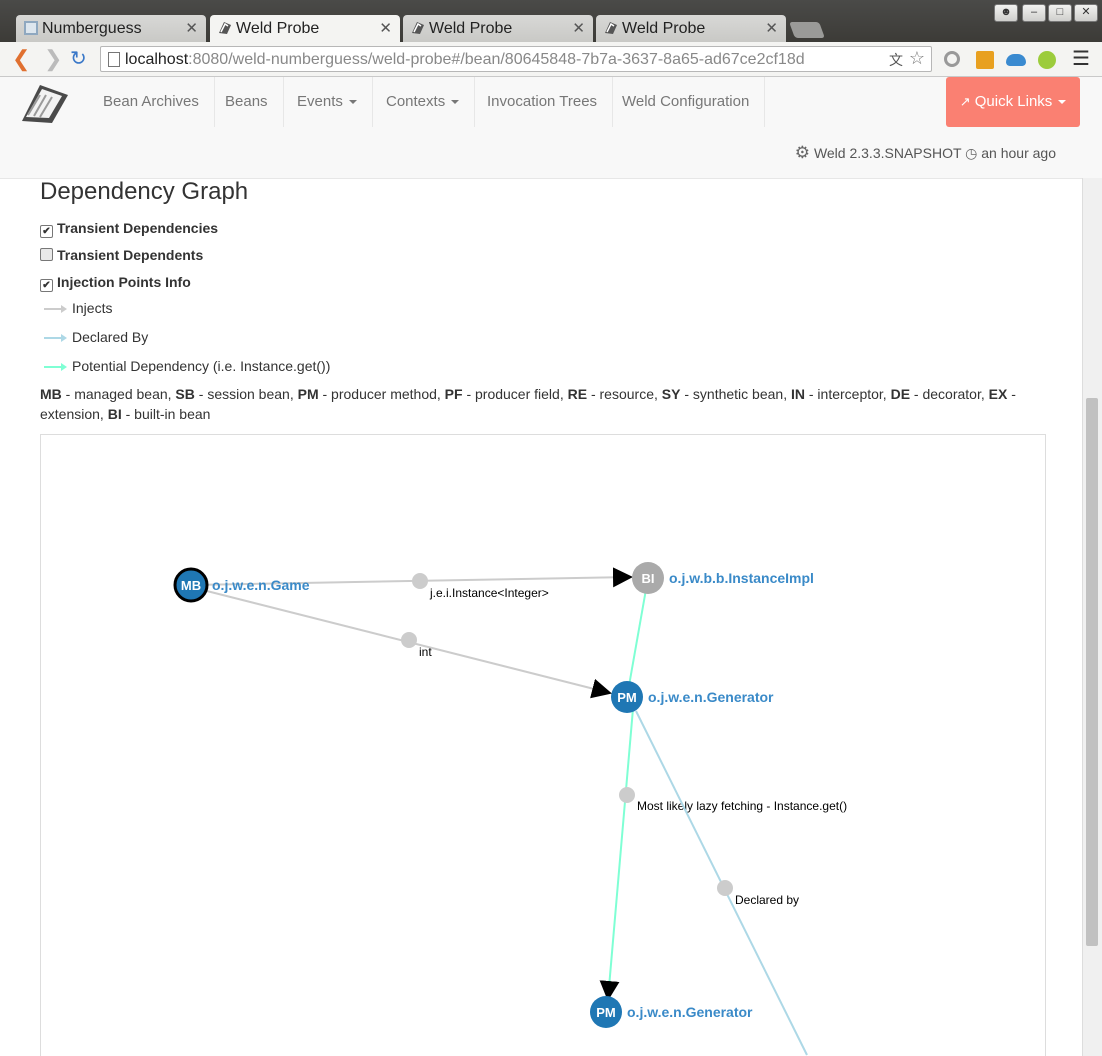 The width and height of the screenshot is (1102, 1056). I want to click on abbr-desc: - producer field,, so click(515, 394).